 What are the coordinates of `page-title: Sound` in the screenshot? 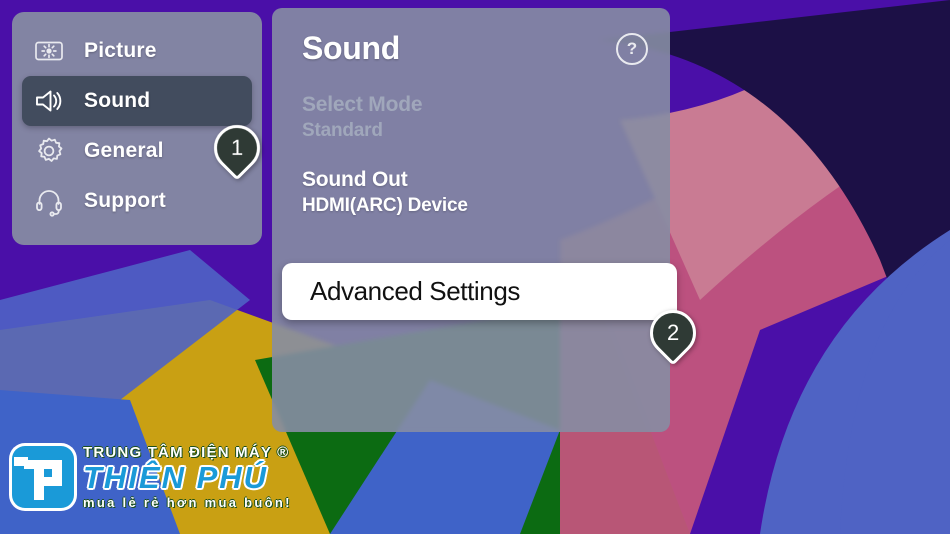 It's located at (351, 48).